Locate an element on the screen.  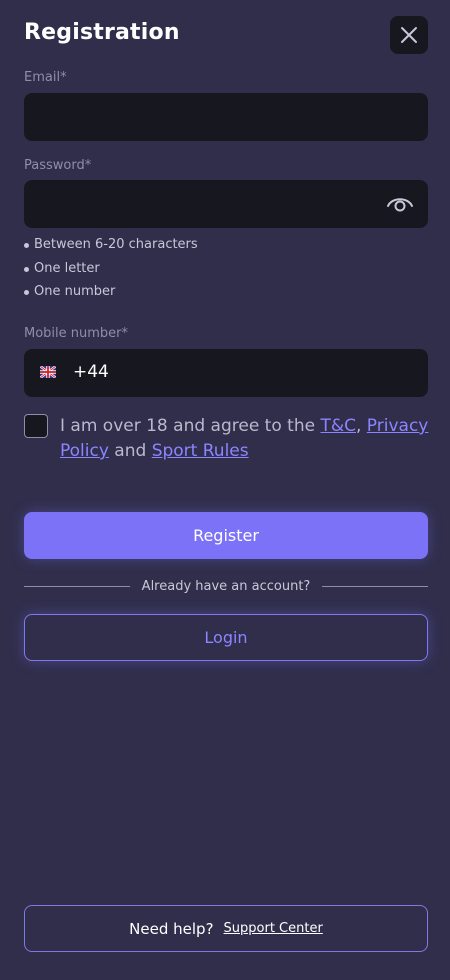
mobile-label: Mobile number* is located at coordinates (76, 333).